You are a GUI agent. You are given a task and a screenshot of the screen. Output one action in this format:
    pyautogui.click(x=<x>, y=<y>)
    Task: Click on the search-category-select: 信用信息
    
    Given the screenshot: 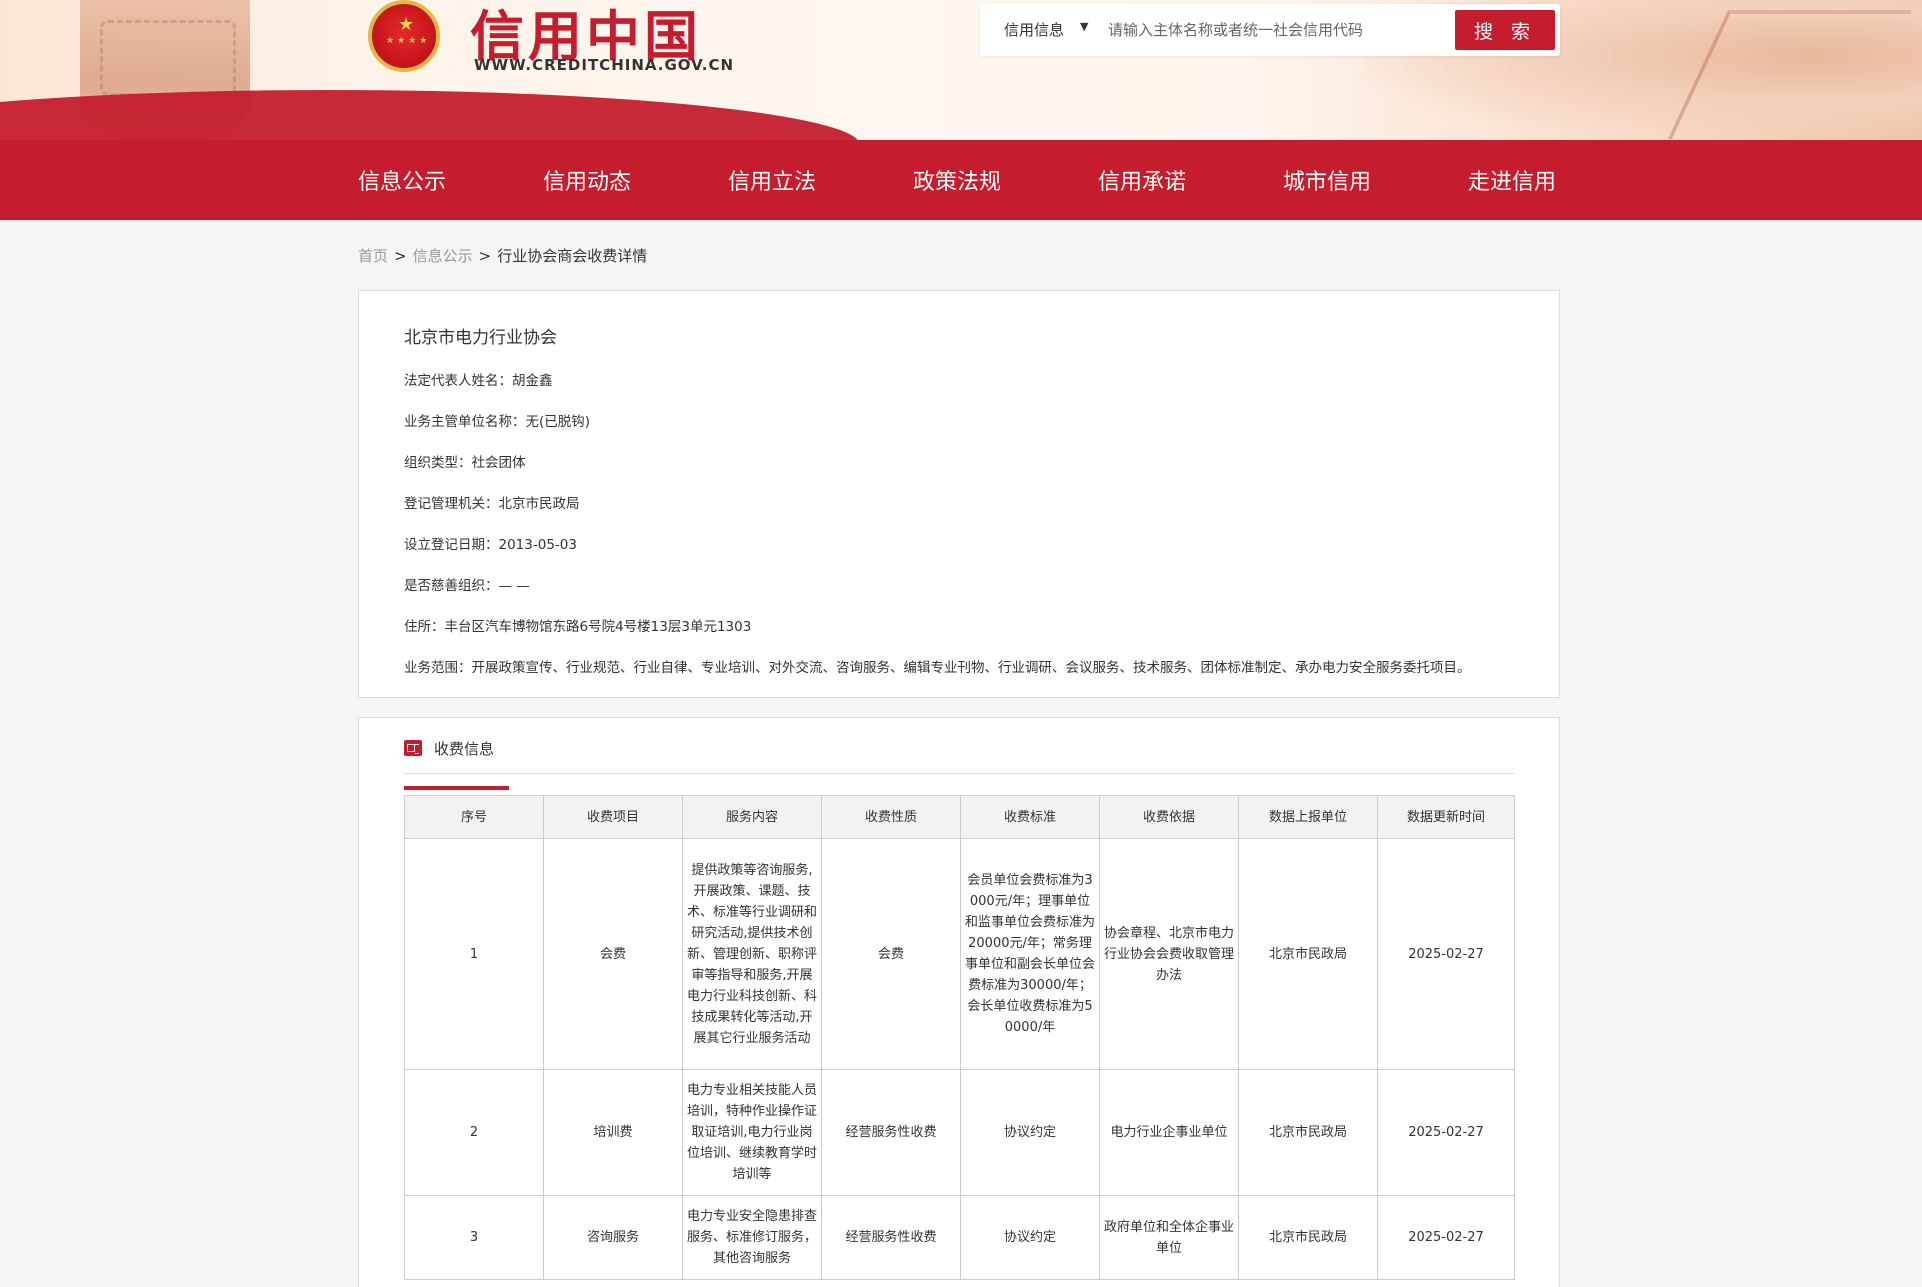 What is the action you would take?
    pyautogui.click(x=1034, y=29)
    